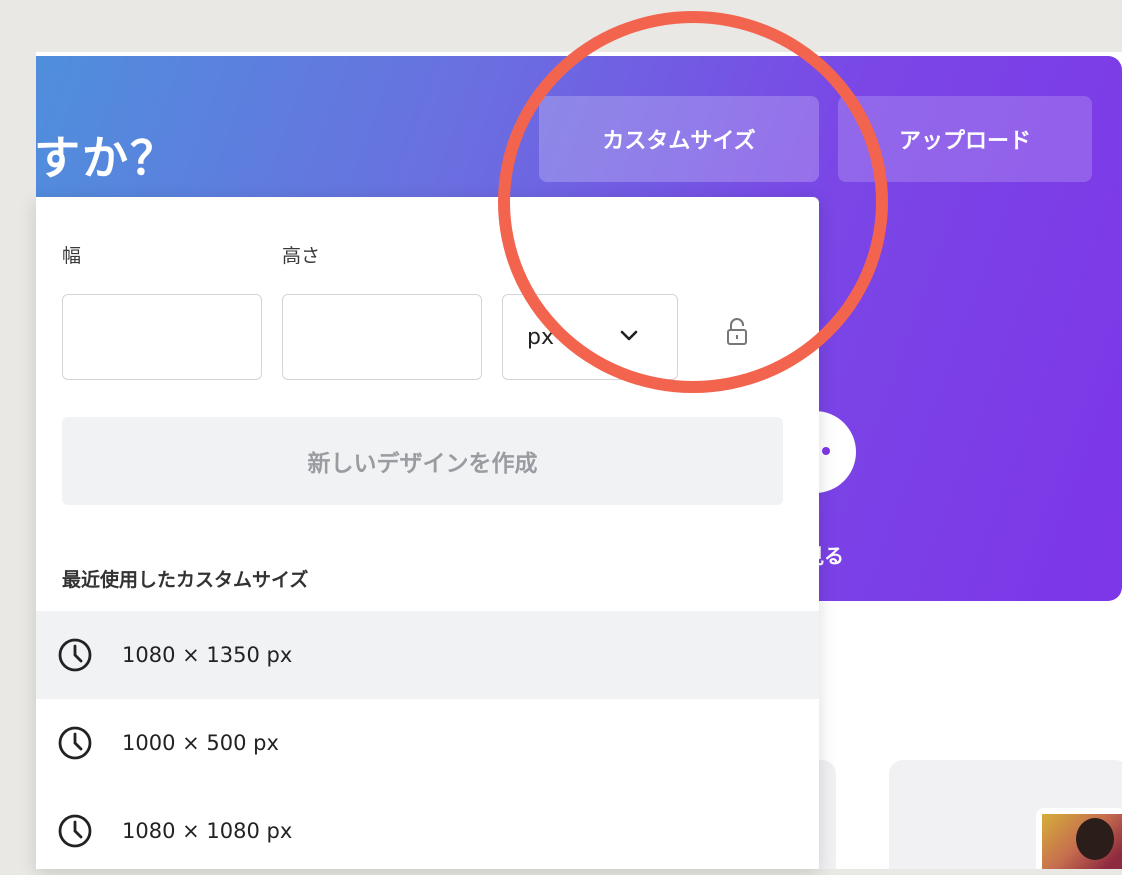  Describe the element at coordinates (422, 461) in the screenshot. I see `create-design-button: 新しいデザインを作成` at that location.